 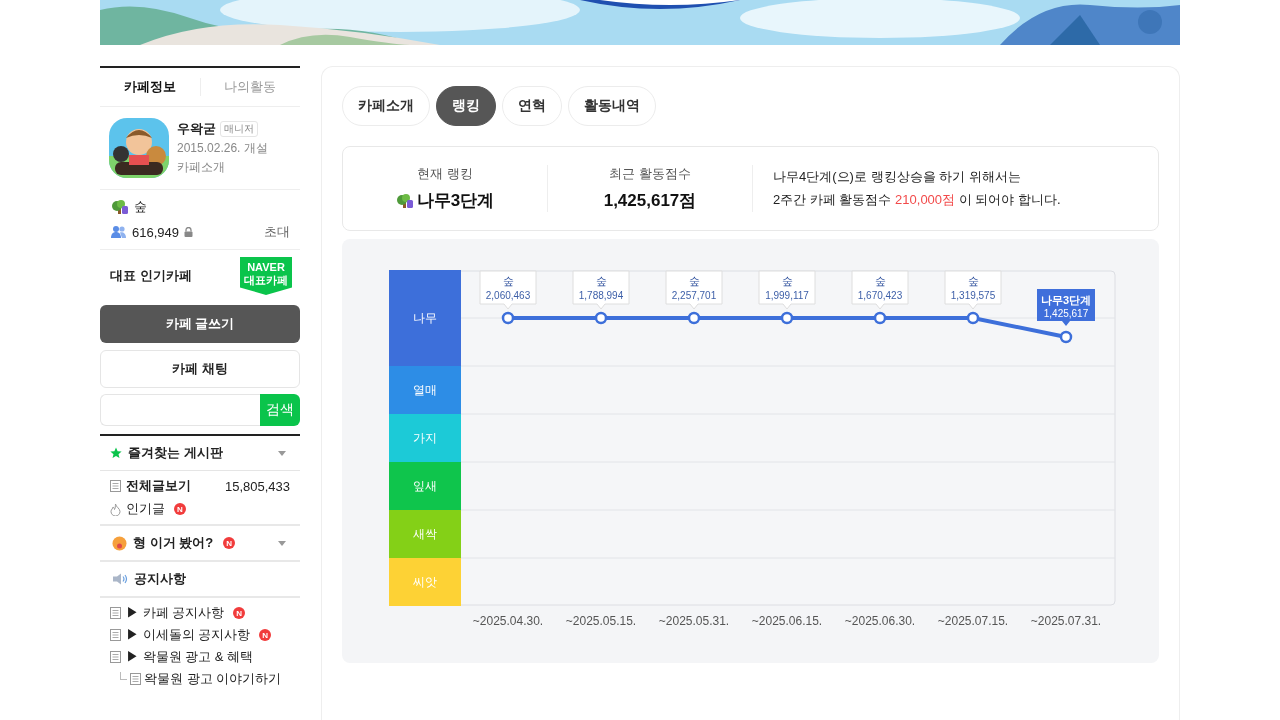 What do you see at coordinates (787, 621) in the screenshot?
I see `date-label: ~2025.06.15.` at bounding box center [787, 621].